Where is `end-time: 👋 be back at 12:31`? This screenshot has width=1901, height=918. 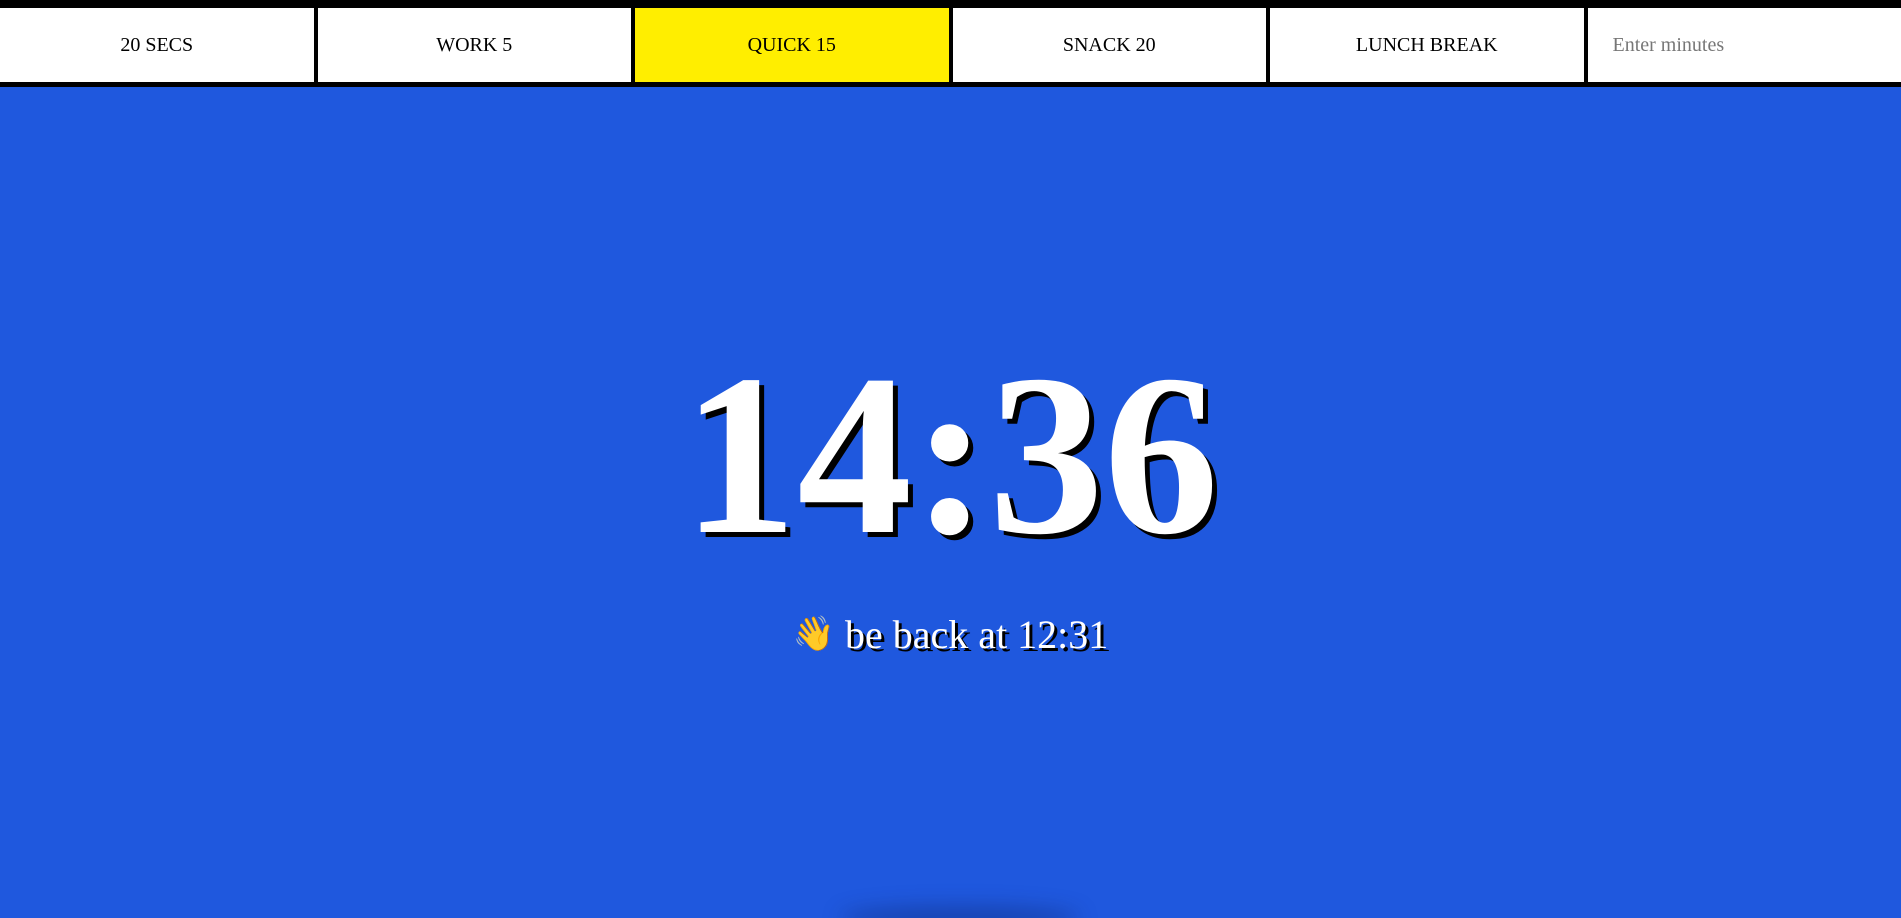 end-time: 👋 be back at 12:31 is located at coordinates (950, 635).